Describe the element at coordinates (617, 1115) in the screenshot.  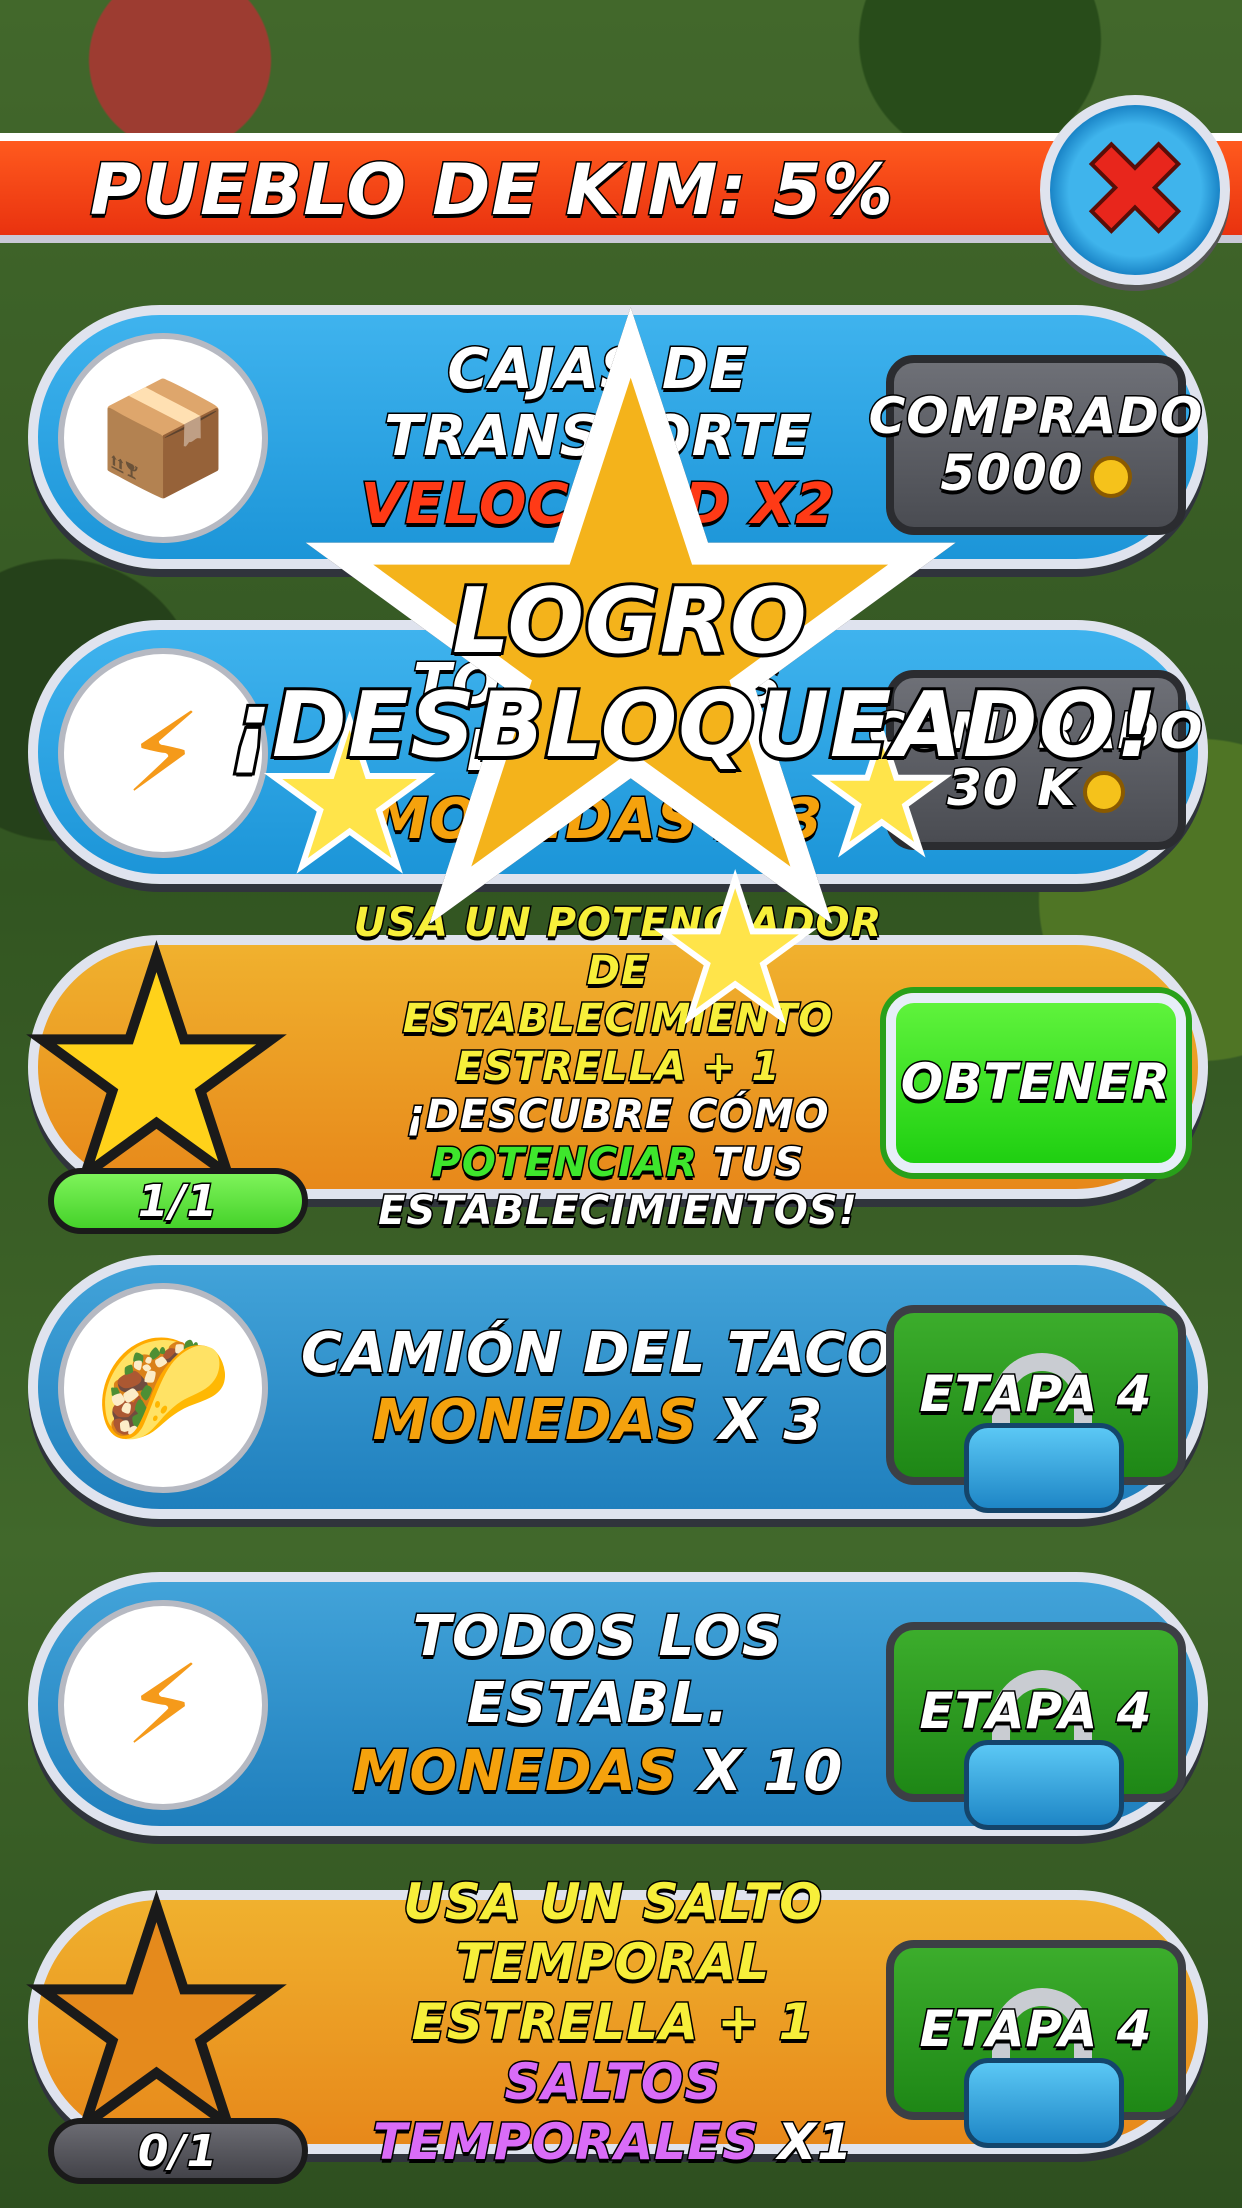
I see `row-line: ¡DESCUBRE CÓMO` at that location.